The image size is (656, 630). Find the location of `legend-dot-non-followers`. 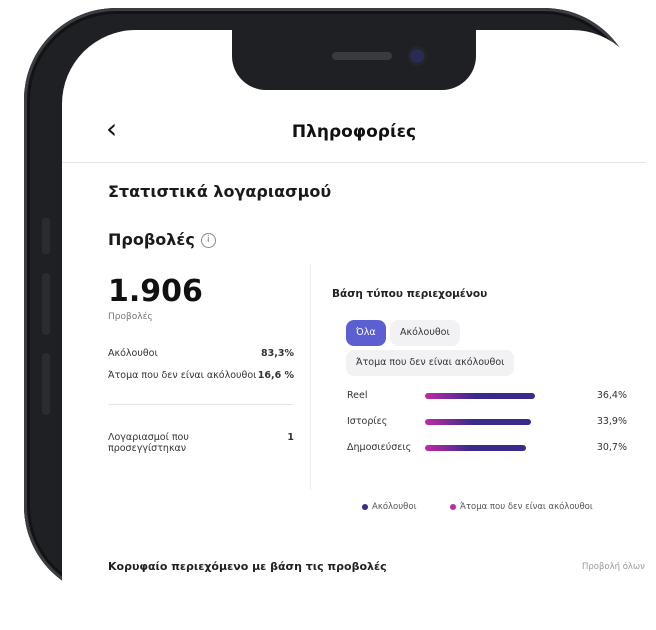

legend-dot-non-followers is located at coordinates (453, 506).